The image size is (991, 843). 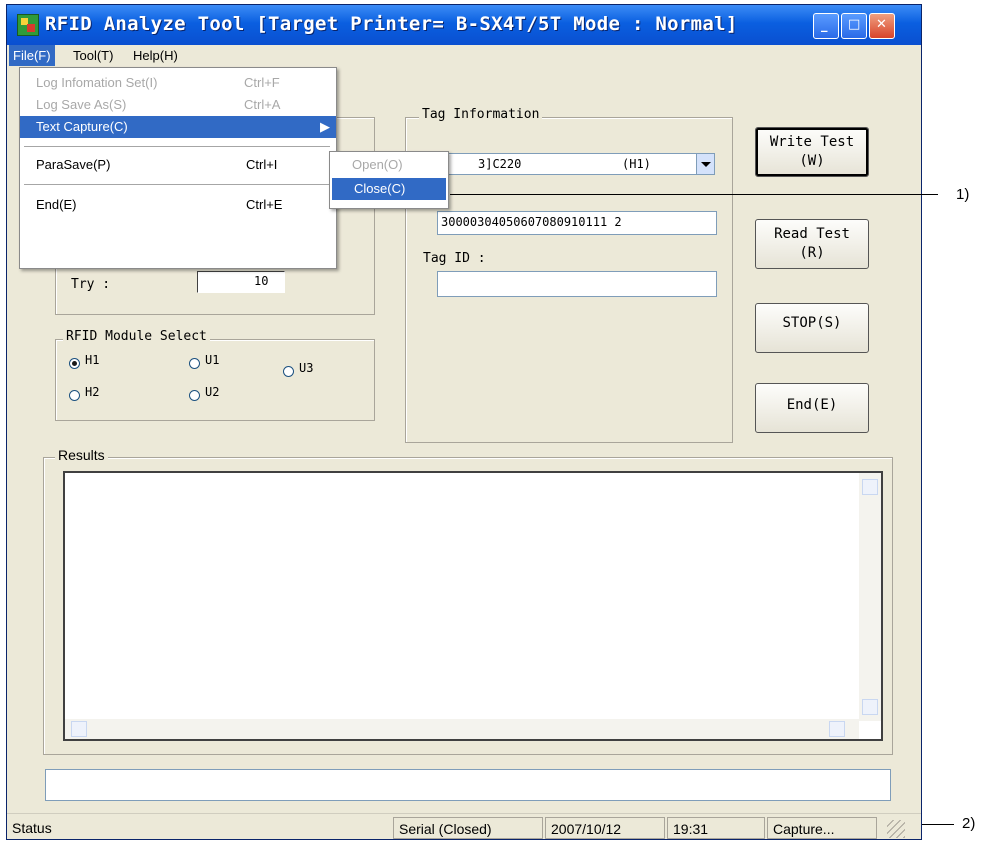 I want to click on write-test-shortcut: (W), so click(x=812, y=161).